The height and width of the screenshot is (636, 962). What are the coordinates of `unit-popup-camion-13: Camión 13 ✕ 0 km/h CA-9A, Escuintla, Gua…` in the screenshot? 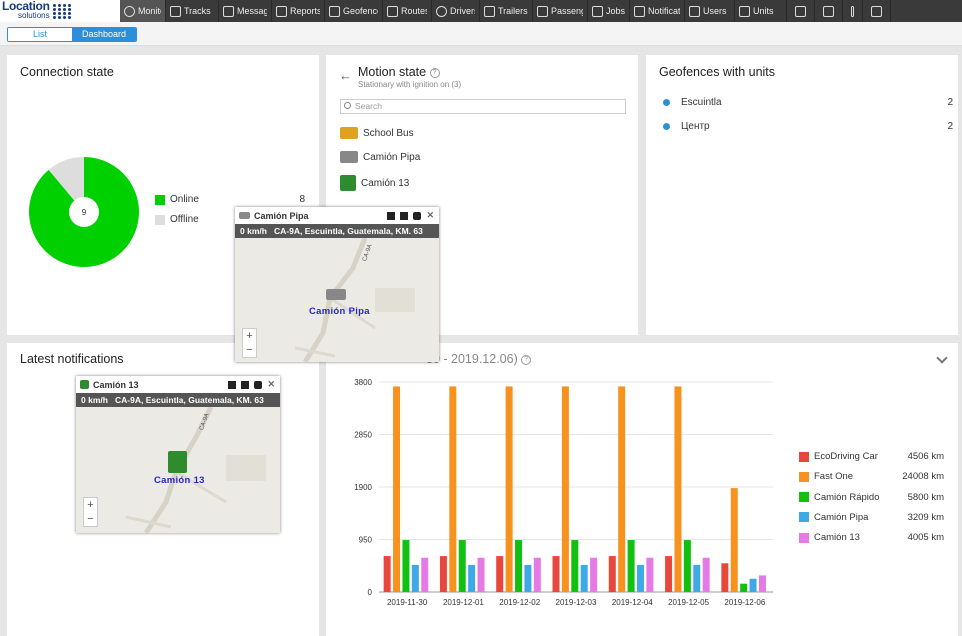 It's located at (178, 454).